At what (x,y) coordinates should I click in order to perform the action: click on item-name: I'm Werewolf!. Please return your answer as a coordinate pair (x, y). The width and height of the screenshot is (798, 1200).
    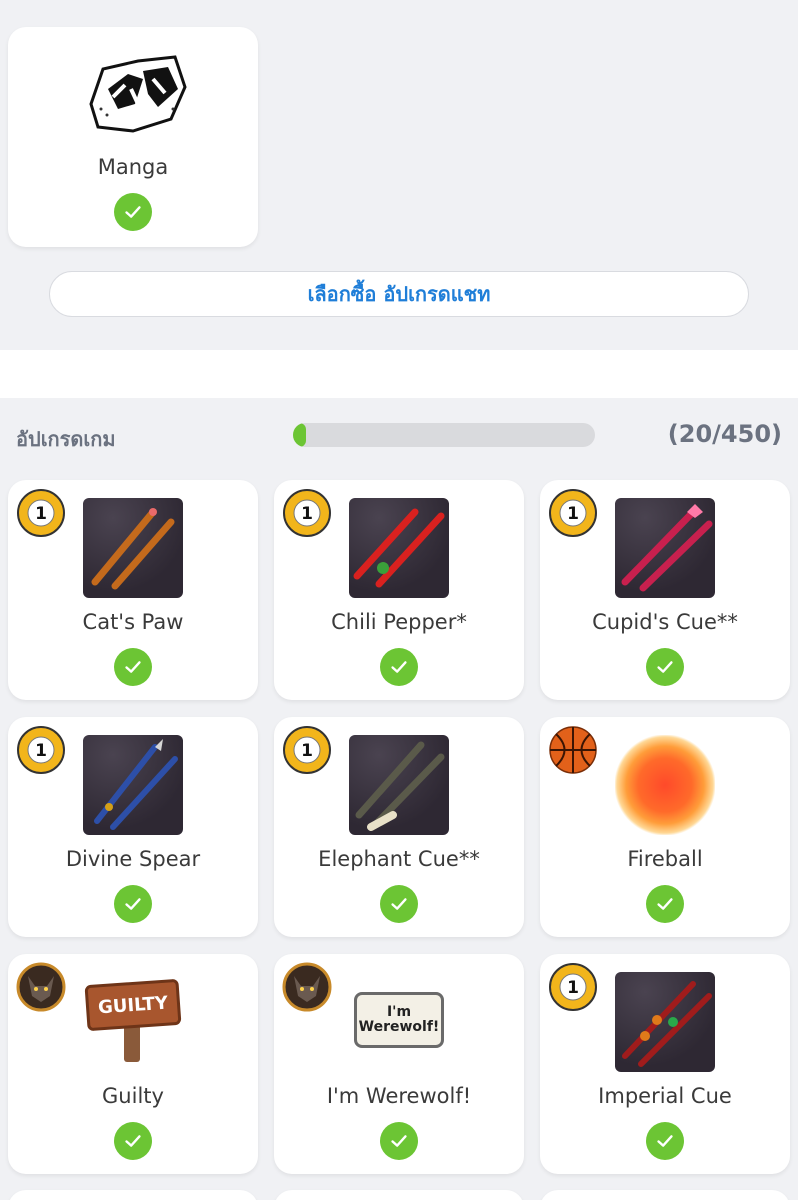
    Looking at the image, I should click on (399, 1096).